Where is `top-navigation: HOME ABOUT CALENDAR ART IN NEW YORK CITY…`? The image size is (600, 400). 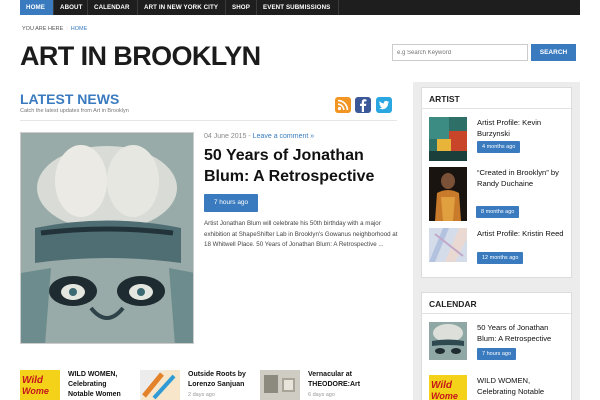
top-navigation: HOME ABOUT CALENDAR ART IN NEW YORK CITY… is located at coordinates (300, 7).